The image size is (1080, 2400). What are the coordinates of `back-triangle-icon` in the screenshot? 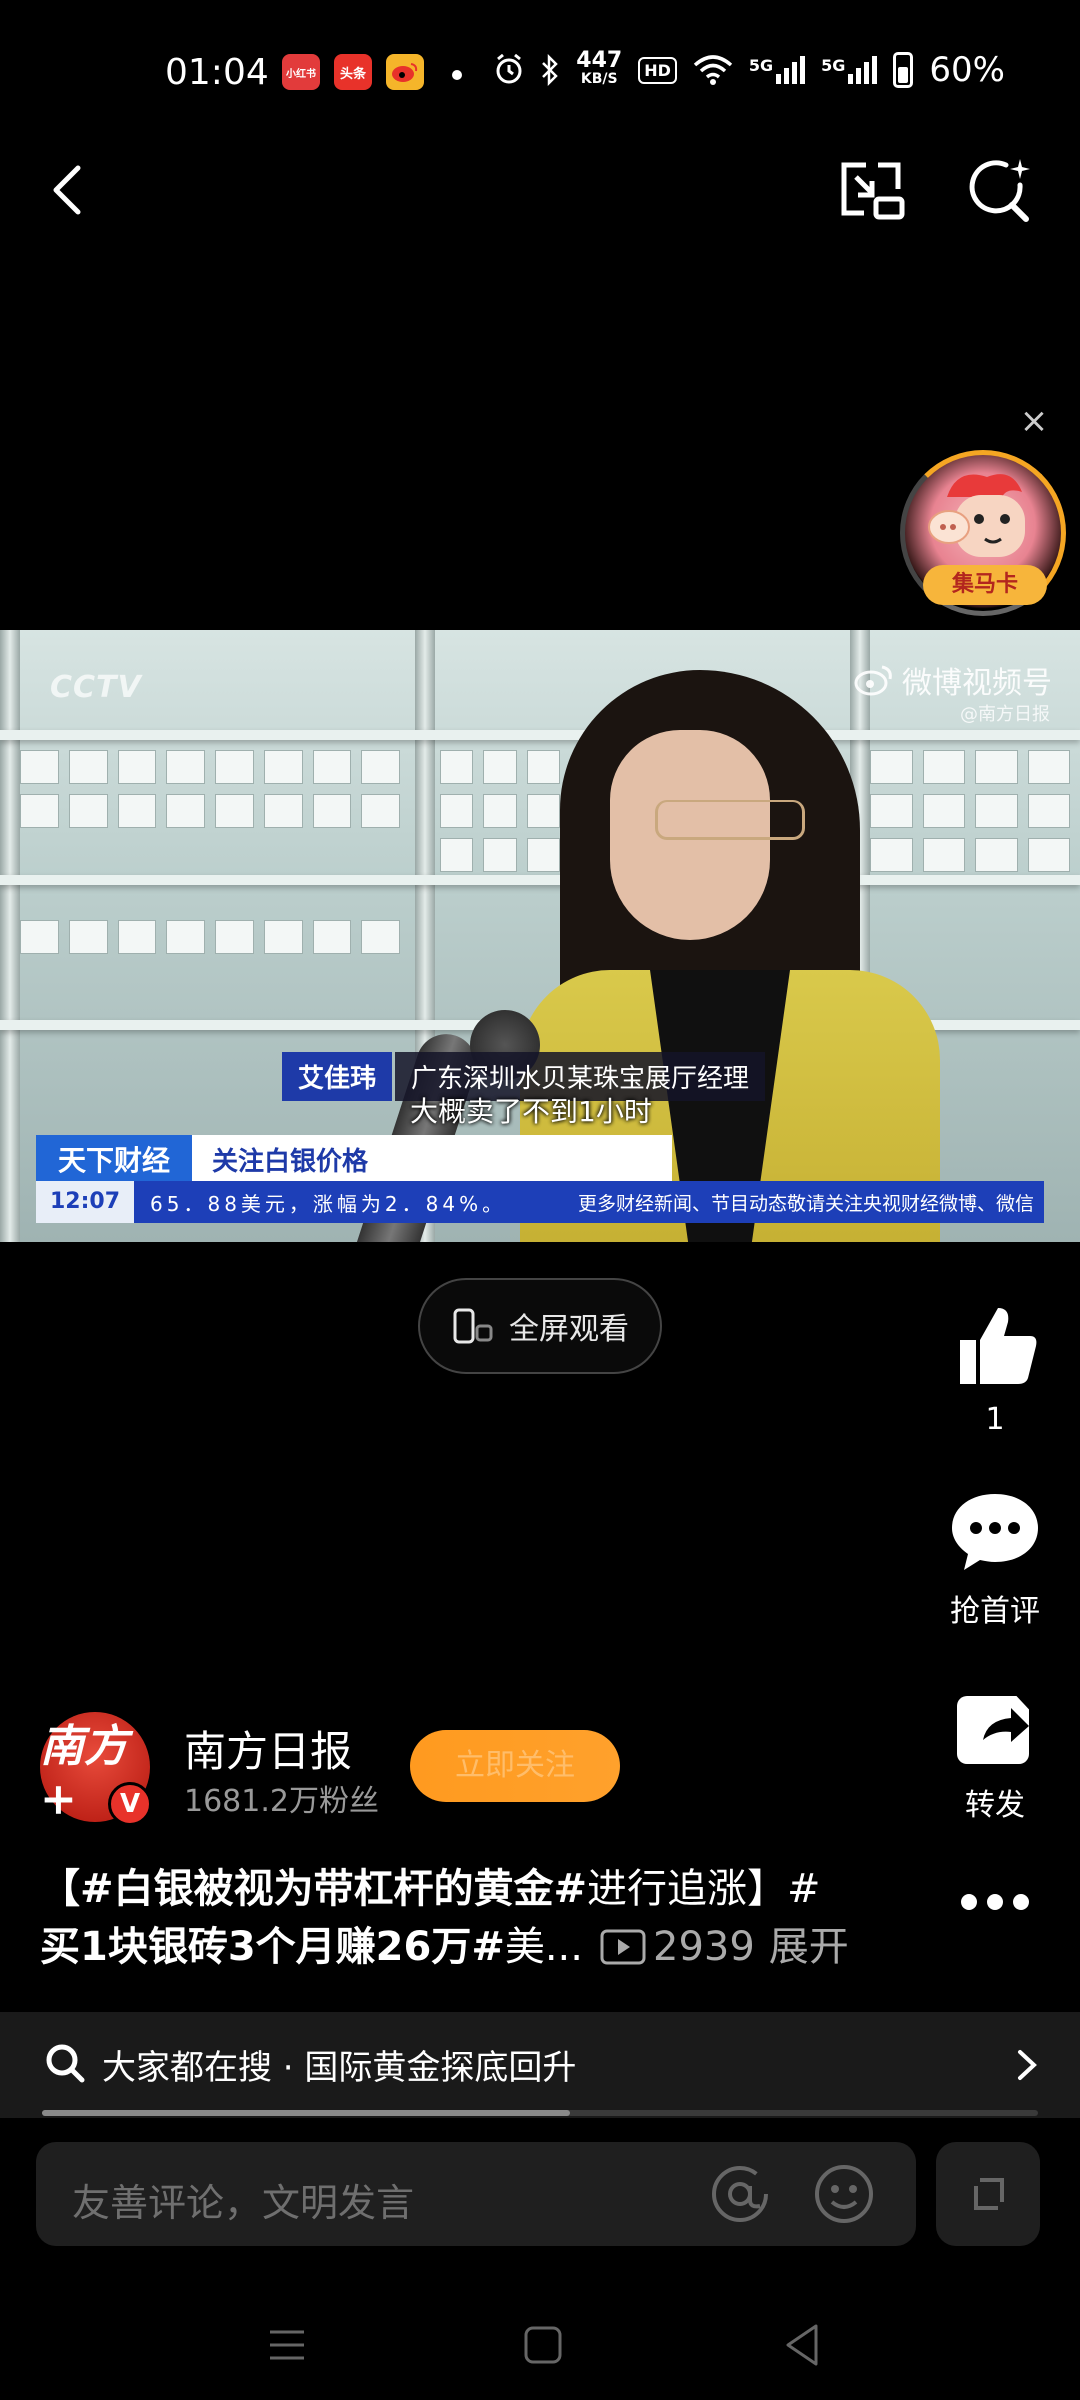 It's located at (803, 2345).